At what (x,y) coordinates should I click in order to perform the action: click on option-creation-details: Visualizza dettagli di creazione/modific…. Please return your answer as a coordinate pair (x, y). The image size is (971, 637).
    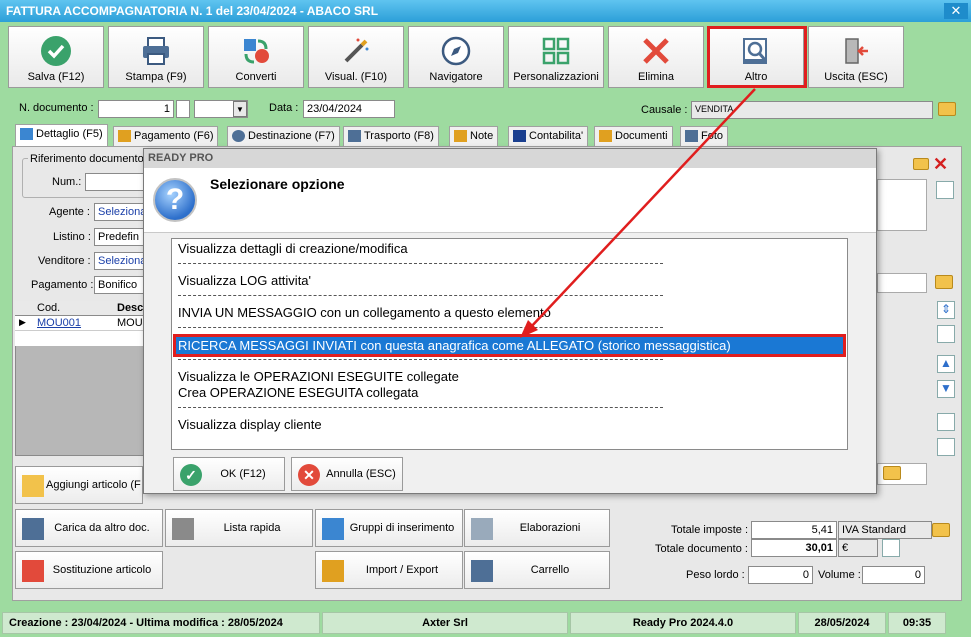
    Looking at the image, I should click on (509, 248).